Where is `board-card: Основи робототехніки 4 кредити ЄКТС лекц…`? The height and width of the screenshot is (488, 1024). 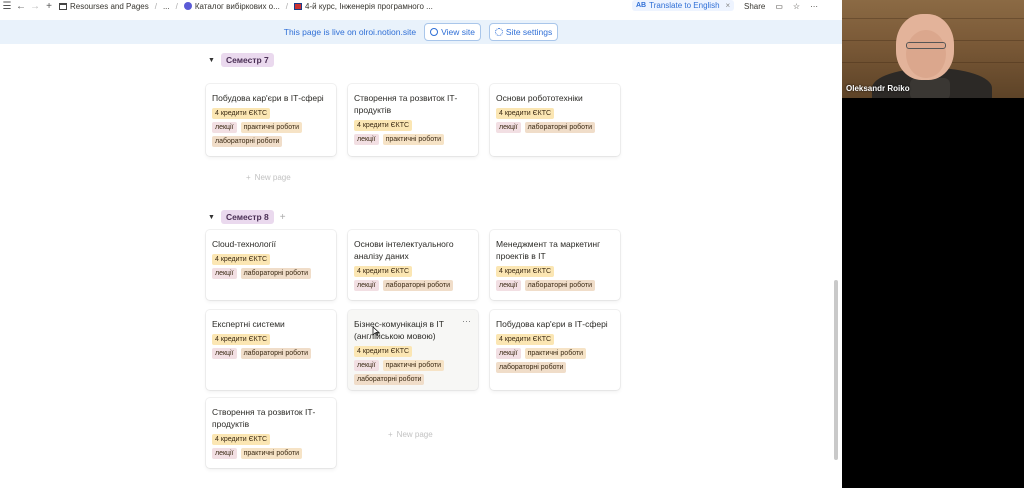 board-card: Основи робототехніки 4 кредити ЄКТС лекц… is located at coordinates (555, 120).